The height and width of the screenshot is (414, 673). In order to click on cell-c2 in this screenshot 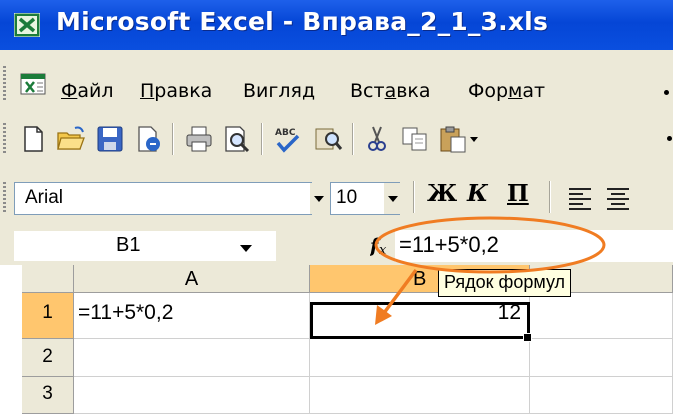, I will do `click(601, 358)`.